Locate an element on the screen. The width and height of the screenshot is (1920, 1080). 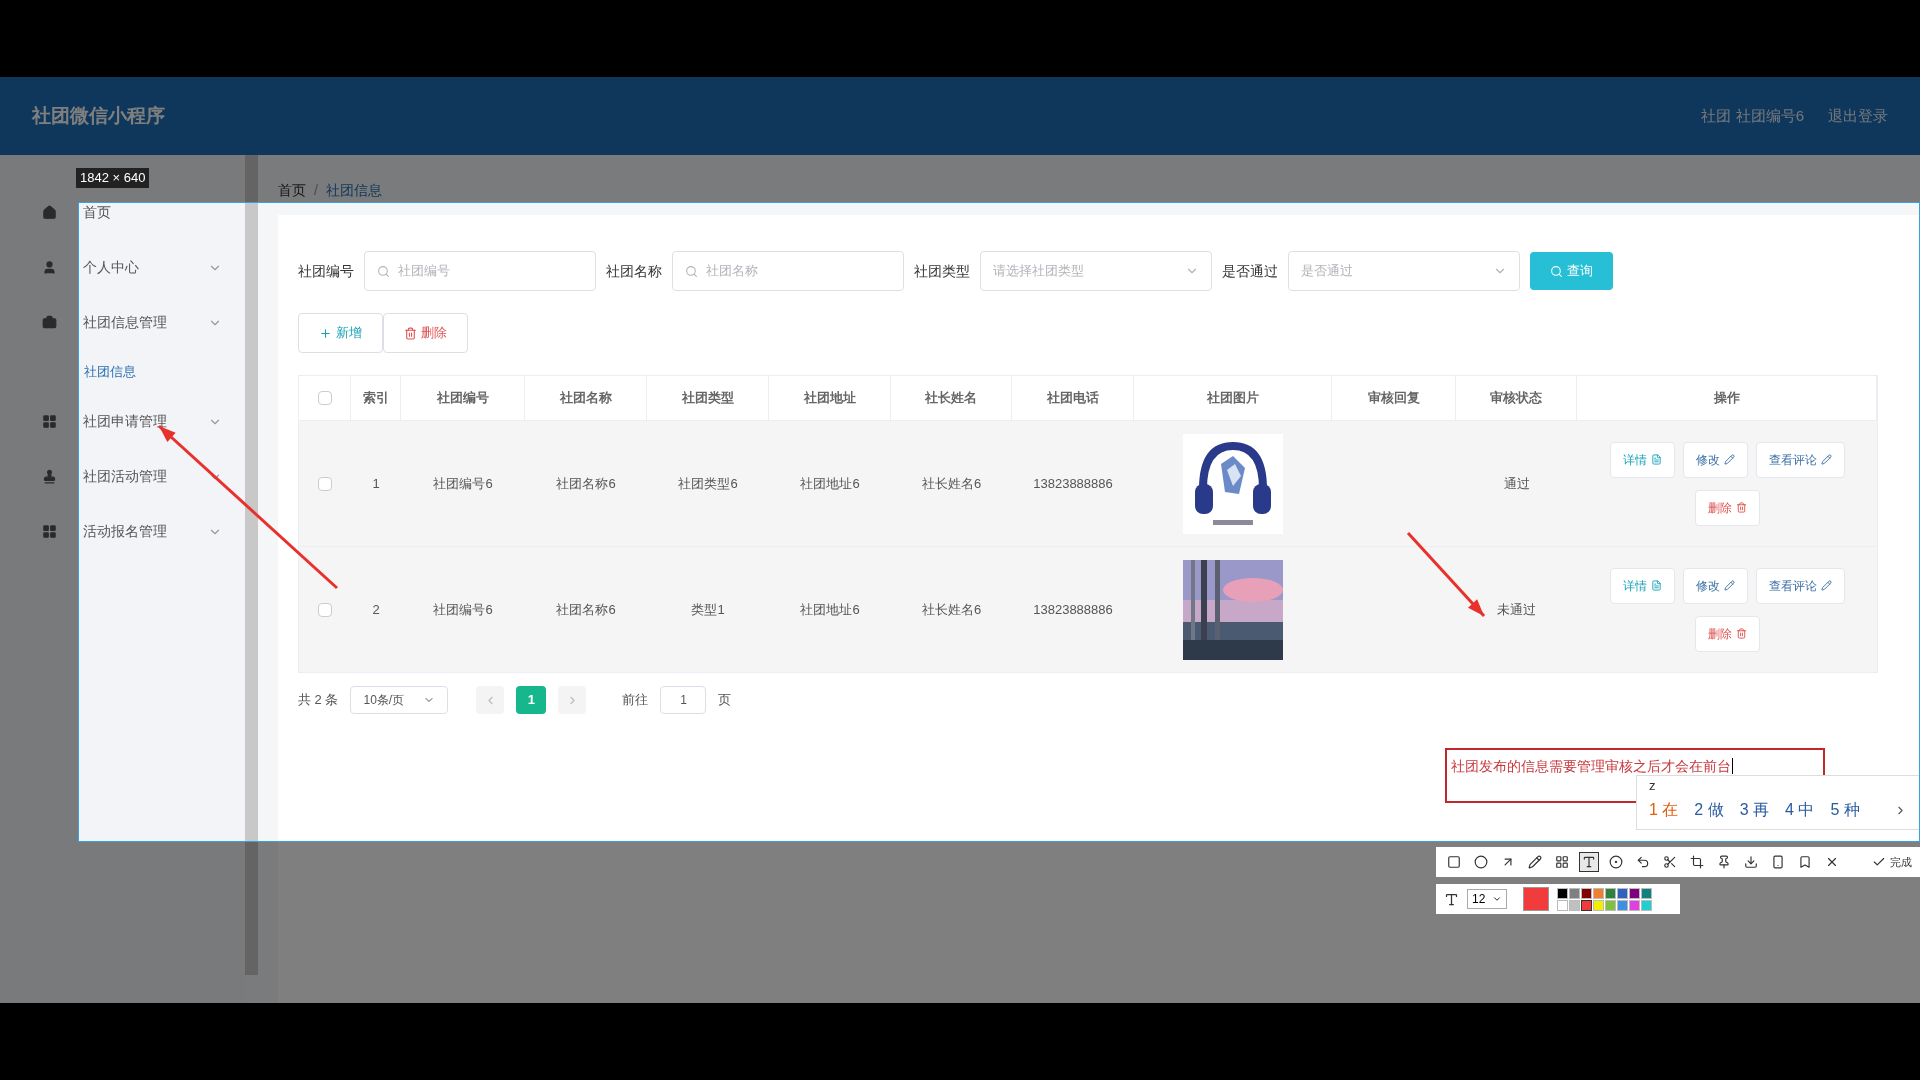
status-cell-text: 通过 is located at coordinates (1516, 483).